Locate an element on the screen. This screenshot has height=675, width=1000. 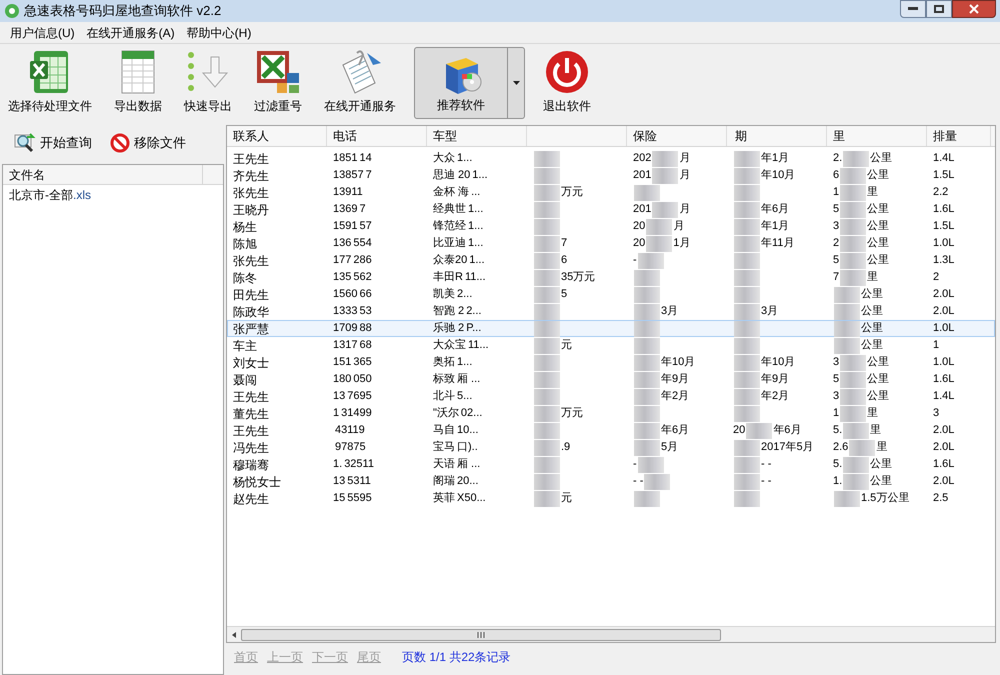
menu-item: 用户信息(U) is located at coordinates (42, 33).